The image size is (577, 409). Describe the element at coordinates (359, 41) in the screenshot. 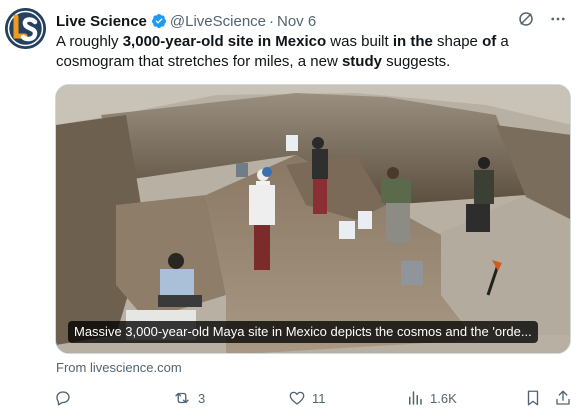

I see `tweet-text-segment: was built` at that location.